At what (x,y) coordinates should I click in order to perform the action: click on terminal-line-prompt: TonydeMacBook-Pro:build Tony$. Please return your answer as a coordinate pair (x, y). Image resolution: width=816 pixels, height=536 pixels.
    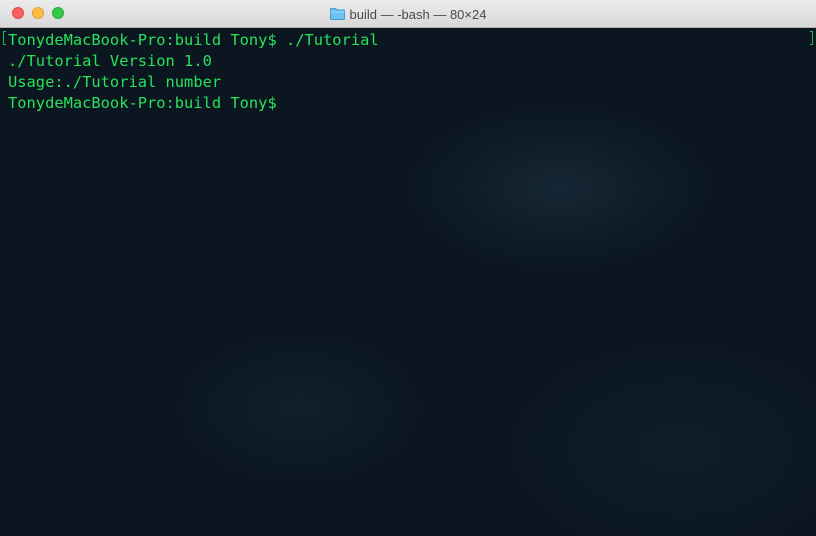
    Looking at the image, I should click on (147, 103).